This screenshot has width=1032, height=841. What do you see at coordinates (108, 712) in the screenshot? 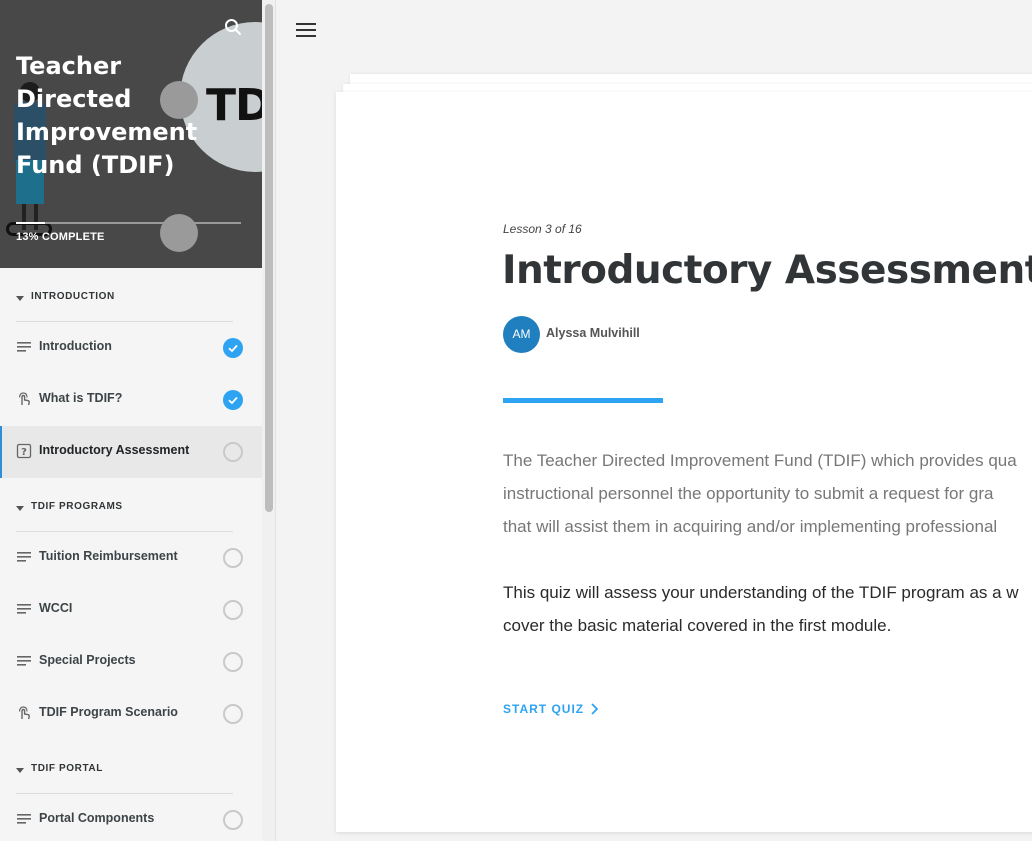
I see `lesson-item-title: TDIF Program Scenario` at bounding box center [108, 712].